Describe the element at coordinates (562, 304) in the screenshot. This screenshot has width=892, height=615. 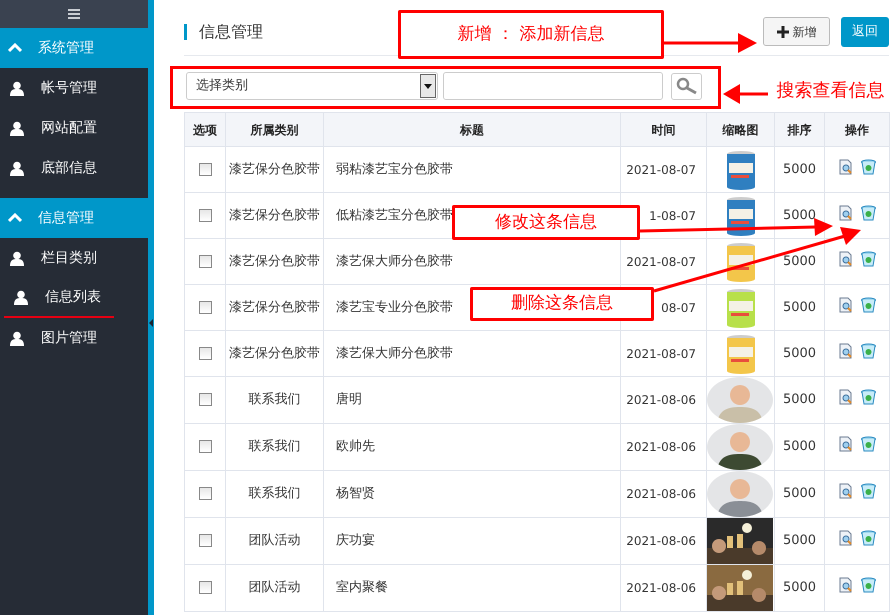
I see `annotation-label: 删除这条信息` at that location.